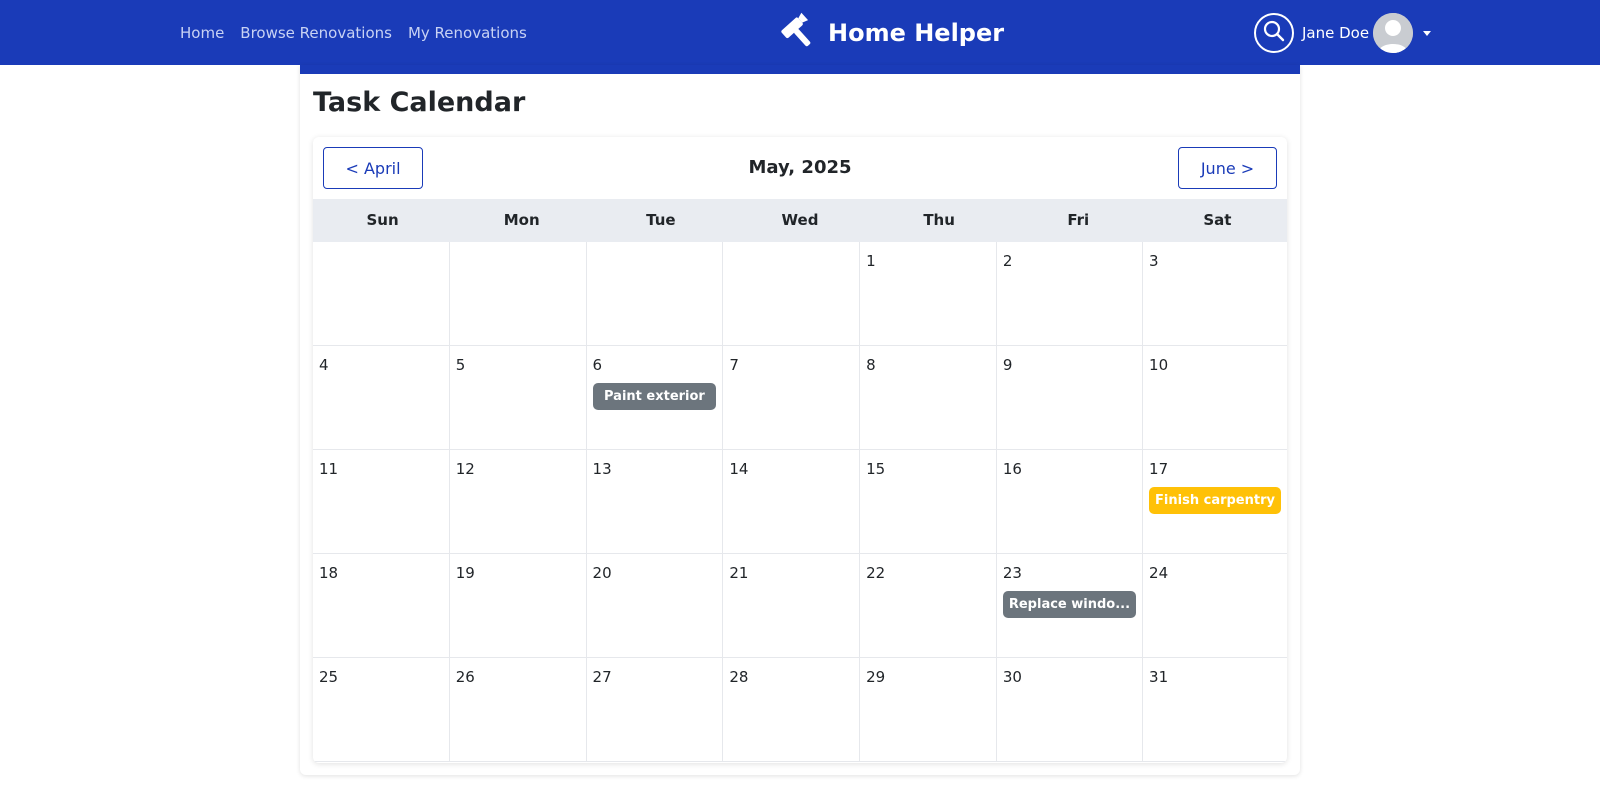 Image resolution: width=1600 pixels, height=800 pixels. I want to click on weekday-fri: Fri, so click(1078, 220).